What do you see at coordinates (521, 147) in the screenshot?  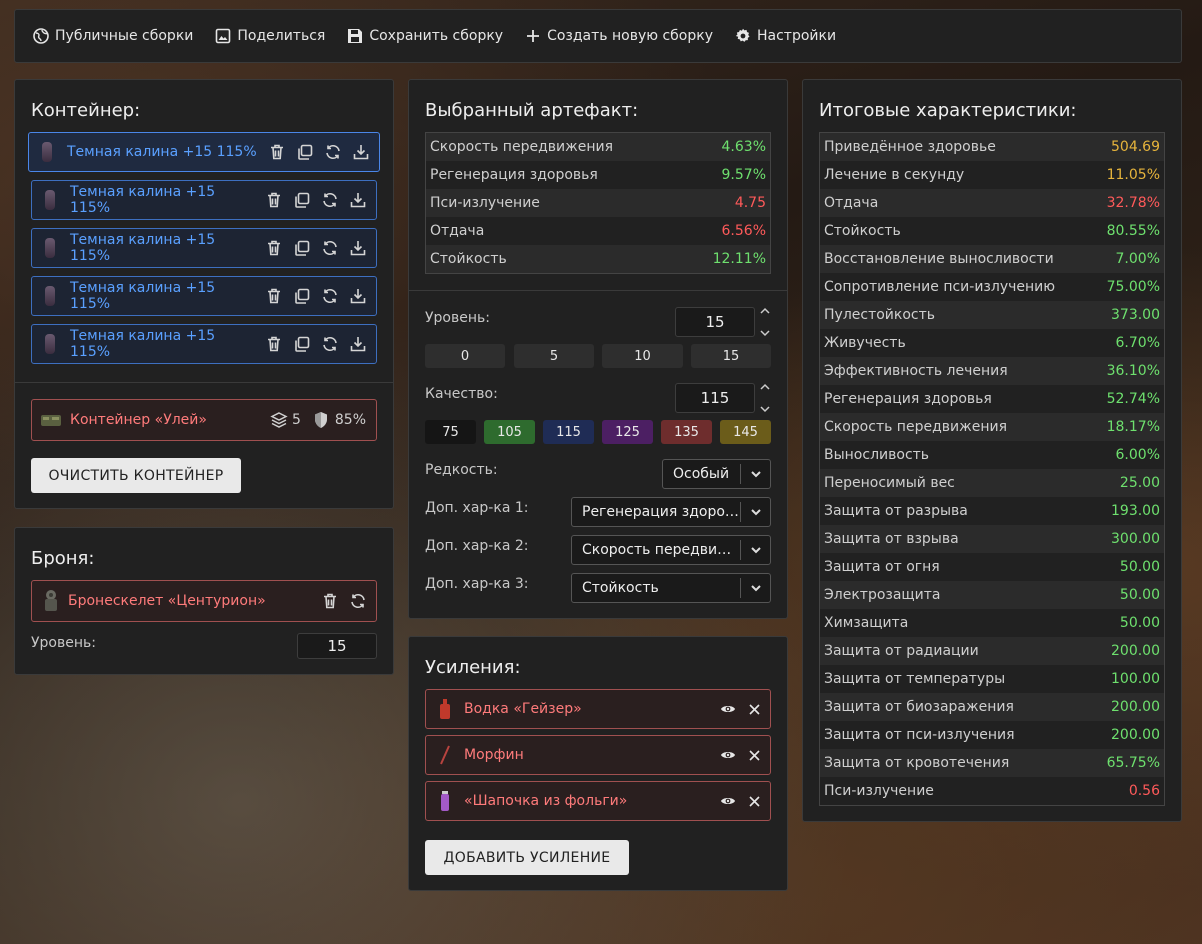 I see `stat-name: Скорость передвижения` at bounding box center [521, 147].